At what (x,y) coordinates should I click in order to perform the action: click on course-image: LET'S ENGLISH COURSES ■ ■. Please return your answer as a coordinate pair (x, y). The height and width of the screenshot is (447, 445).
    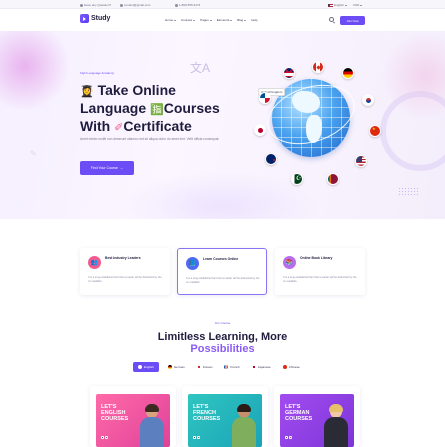
    Looking at the image, I should click on (133, 420).